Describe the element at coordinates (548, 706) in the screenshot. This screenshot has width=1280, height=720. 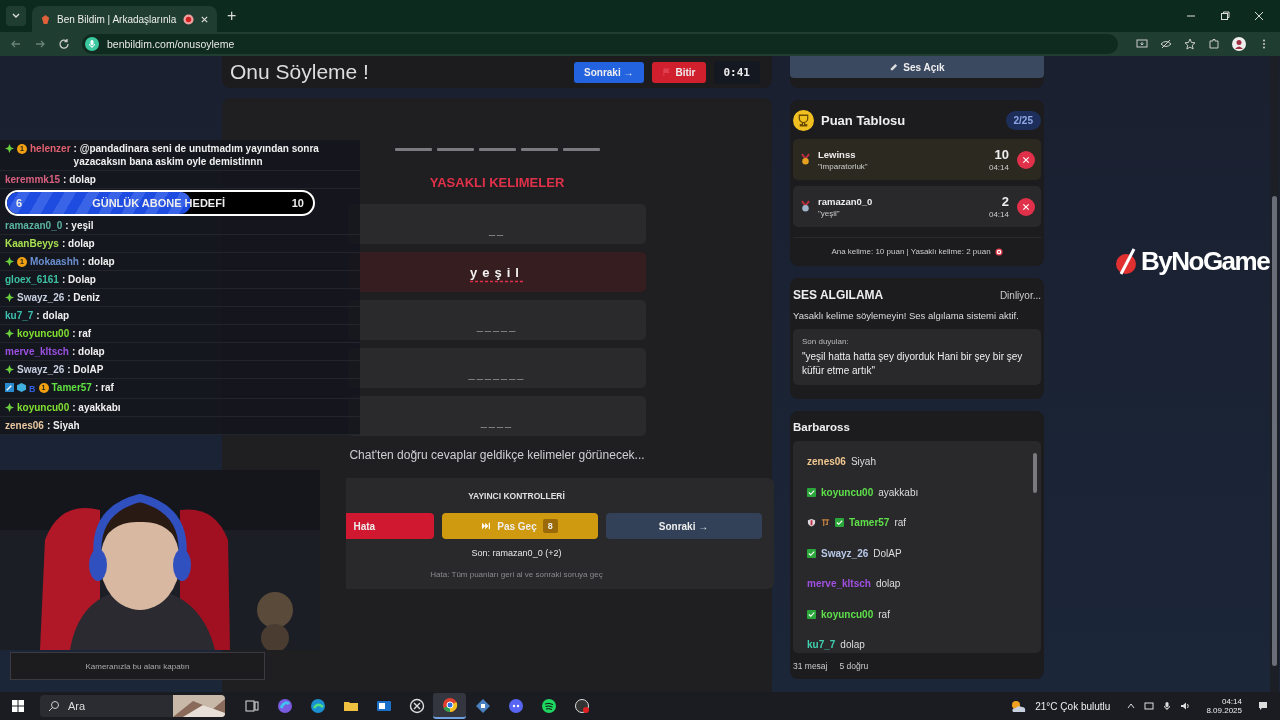
I see `music-icon` at that location.